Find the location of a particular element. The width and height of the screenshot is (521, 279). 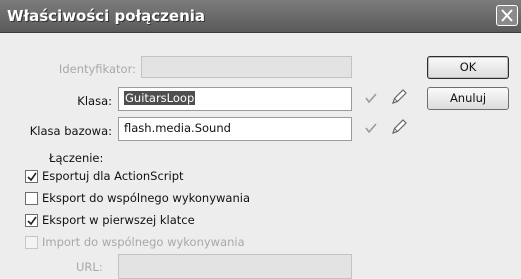

base-class-input-value: flash.media.Sound is located at coordinates (177, 128).